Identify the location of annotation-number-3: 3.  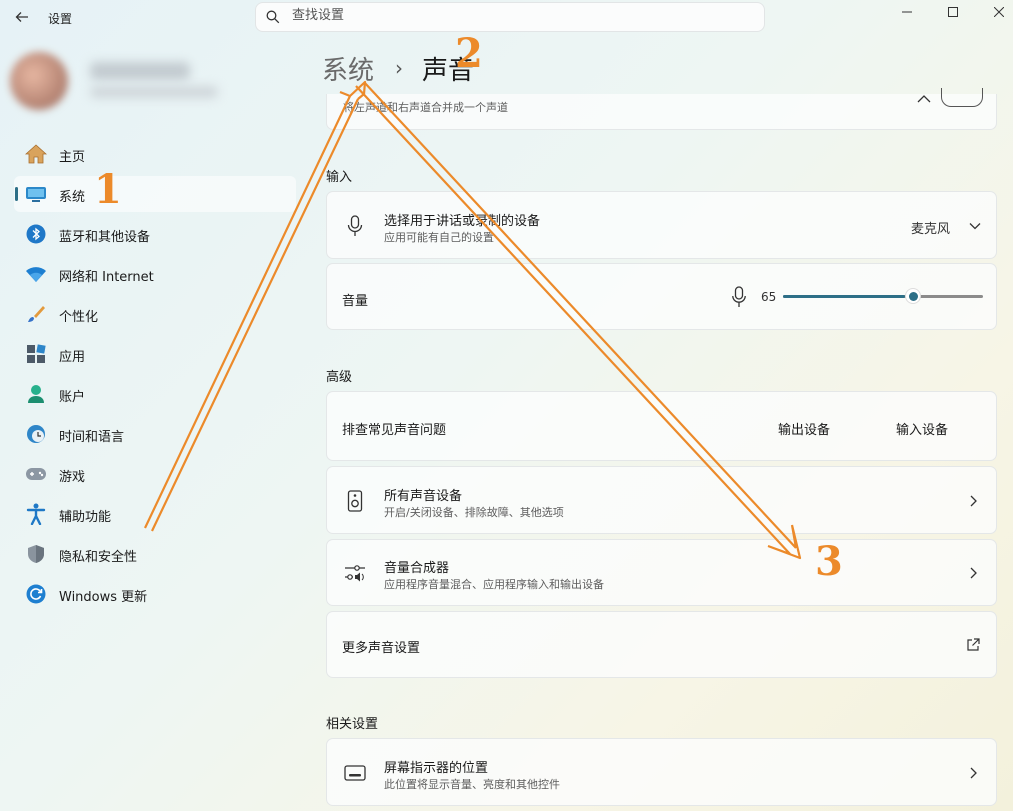
(829, 561).